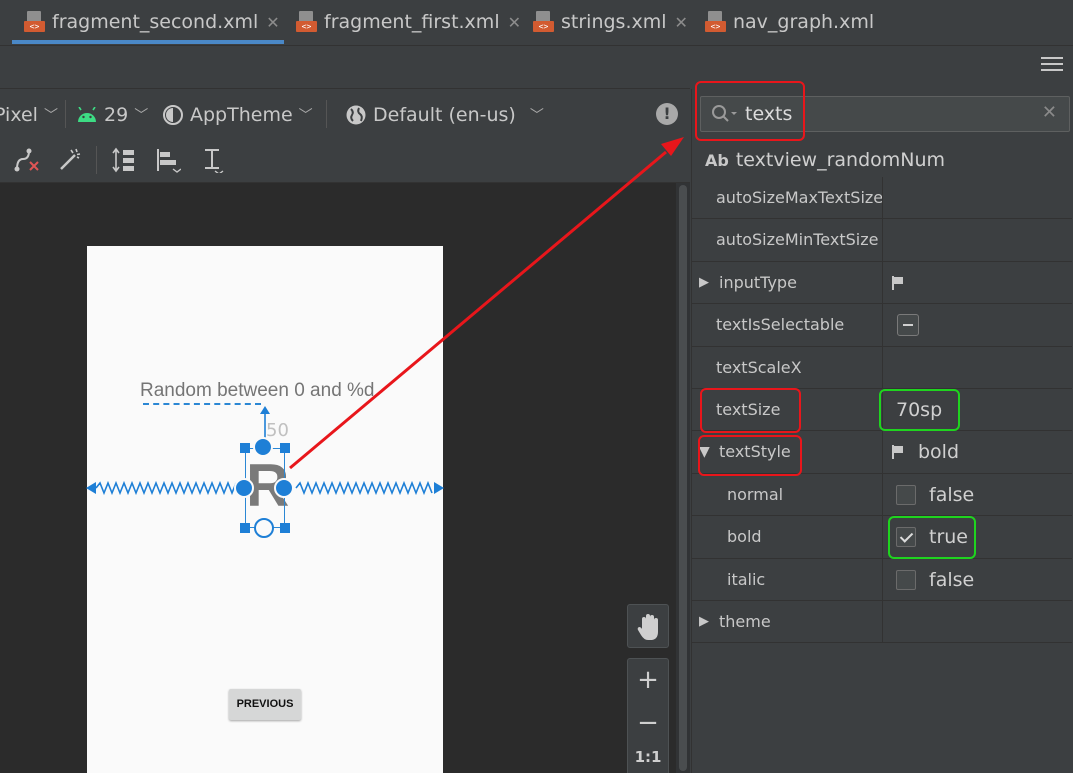  I want to click on textview-icon: Ab, so click(717, 160).